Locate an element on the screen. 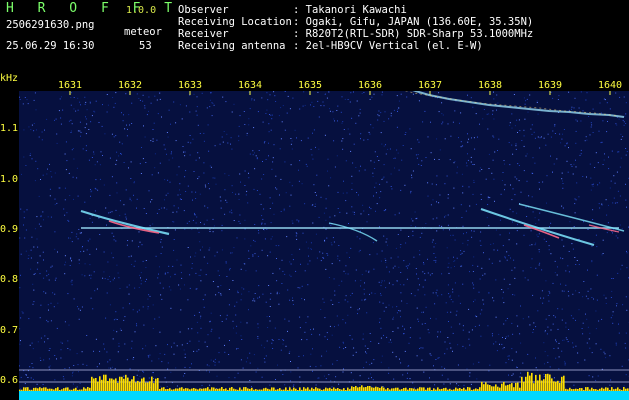 The height and width of the screenshot is (400, 629). info-key: Receiving Location is located at coordinates (235, 22).